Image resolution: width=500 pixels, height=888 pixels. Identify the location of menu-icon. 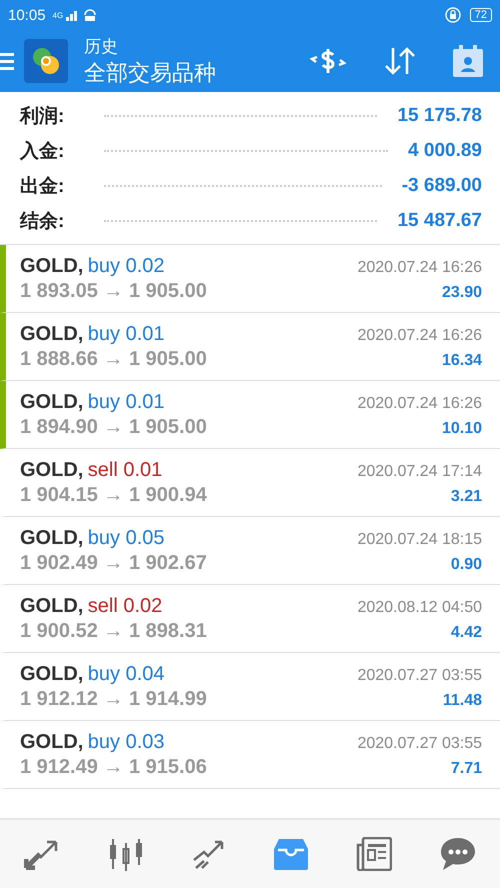
(7, 61).